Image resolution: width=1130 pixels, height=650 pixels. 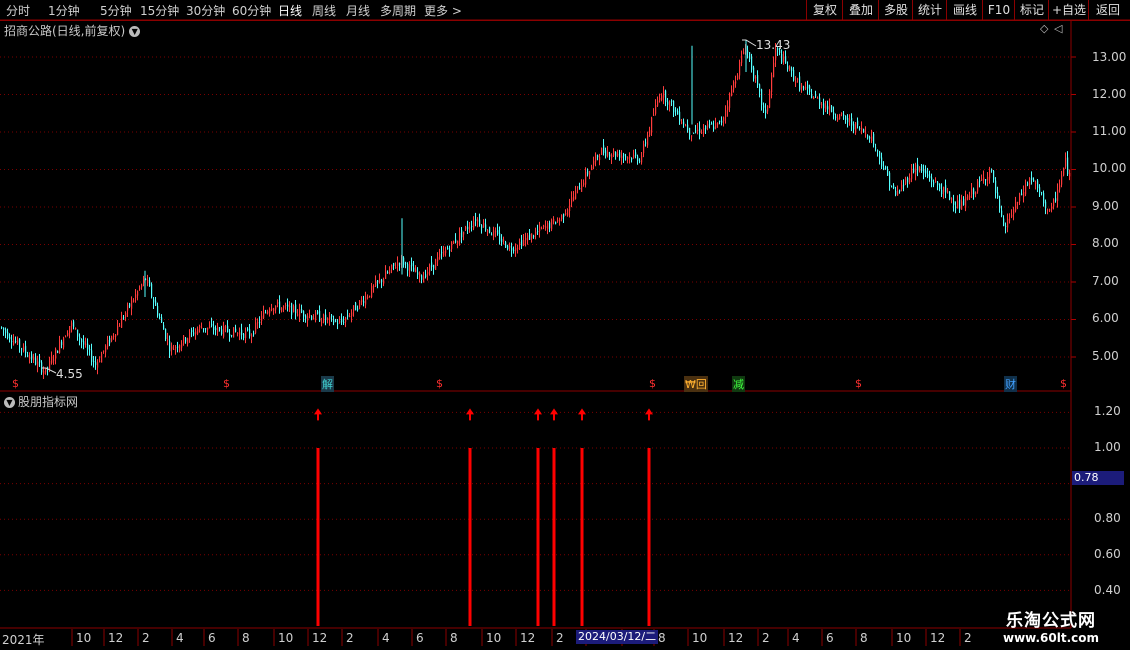 What do you see at coordinates (738, 384) in the screenshot?
I see `reduce-marker: 减` at bounding box center [738, 384].